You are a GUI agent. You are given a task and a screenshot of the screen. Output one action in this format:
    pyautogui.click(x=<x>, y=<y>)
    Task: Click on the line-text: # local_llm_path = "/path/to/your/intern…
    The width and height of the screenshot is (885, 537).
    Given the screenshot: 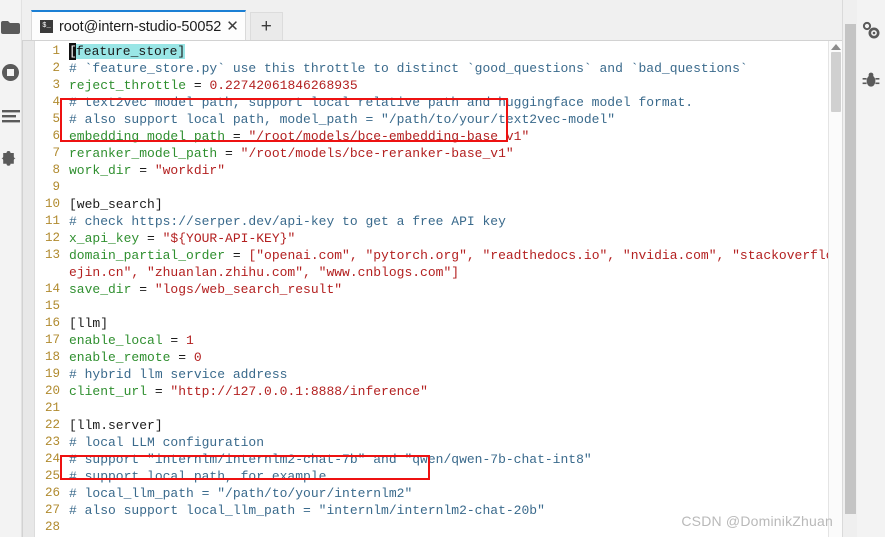 What is the action you would take?
    pyautogui.click(x=446, y=493)
    